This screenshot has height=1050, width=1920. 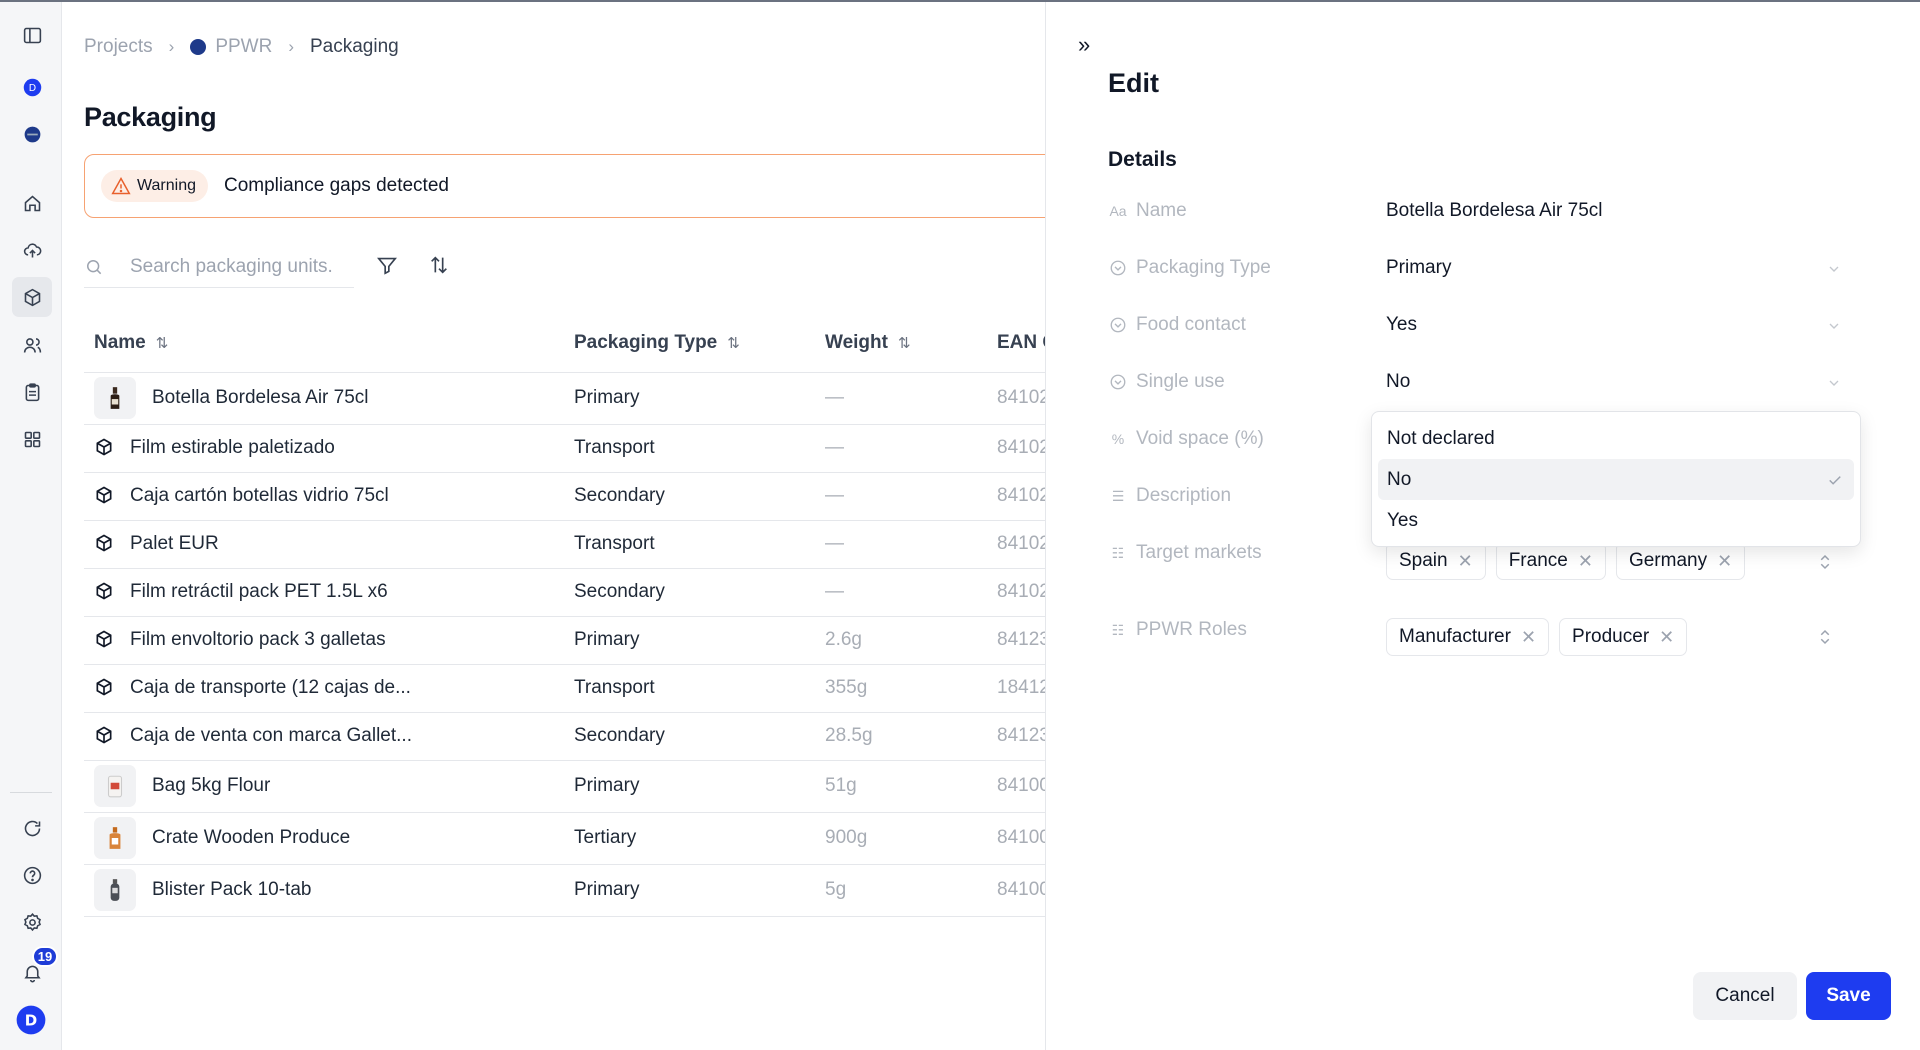 What do you see at coordinates (219, 267) in the screenshot?
I see `search-input: Search packaging units.` at bounding box center [219, 267].